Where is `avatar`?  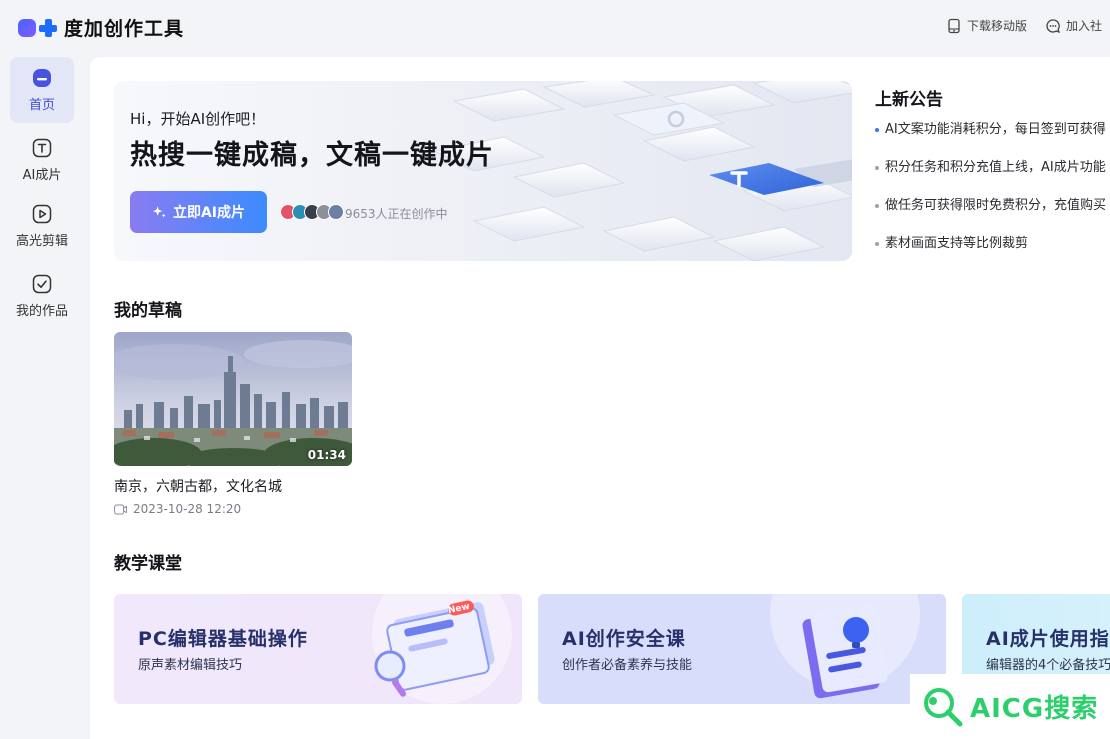
avatar is located at coordinates (336, 212).